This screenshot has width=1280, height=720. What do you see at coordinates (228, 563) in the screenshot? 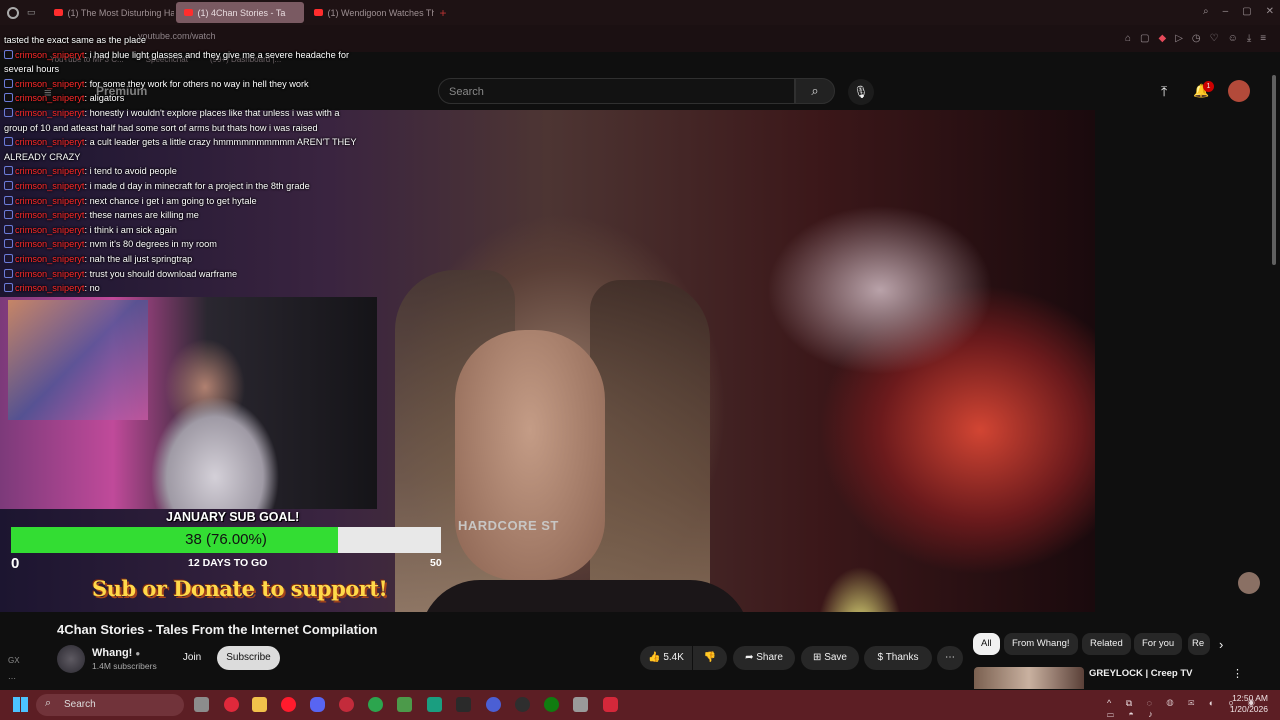
I see `sub-goal-days-left: 12 DAYS TO GO` at bounding box center [228, 563].